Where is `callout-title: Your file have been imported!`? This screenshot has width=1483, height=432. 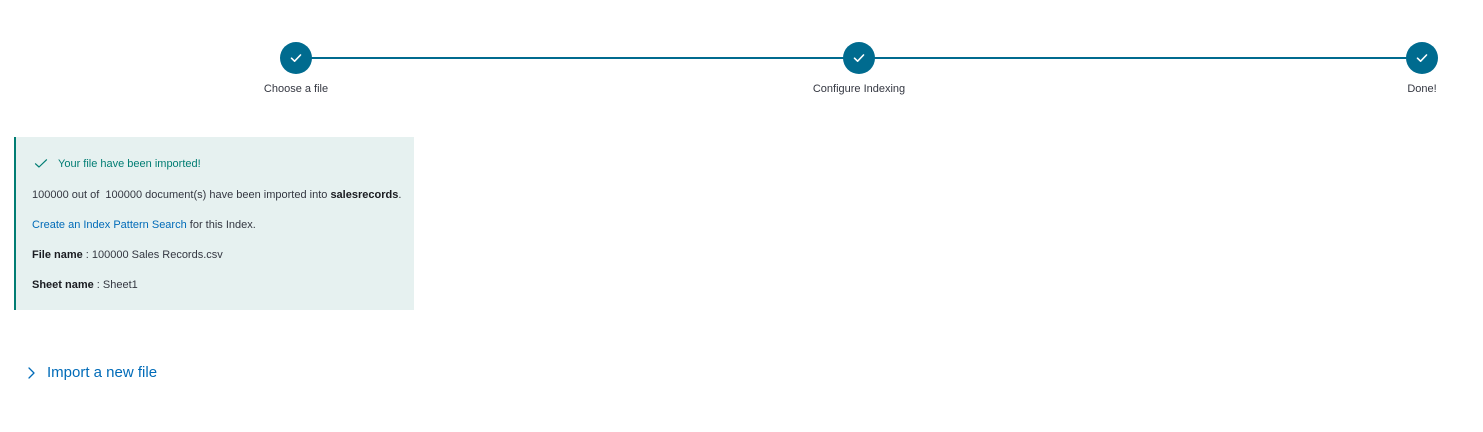 callout-title: Your file have been imported! is located at coordinates (117, 164).